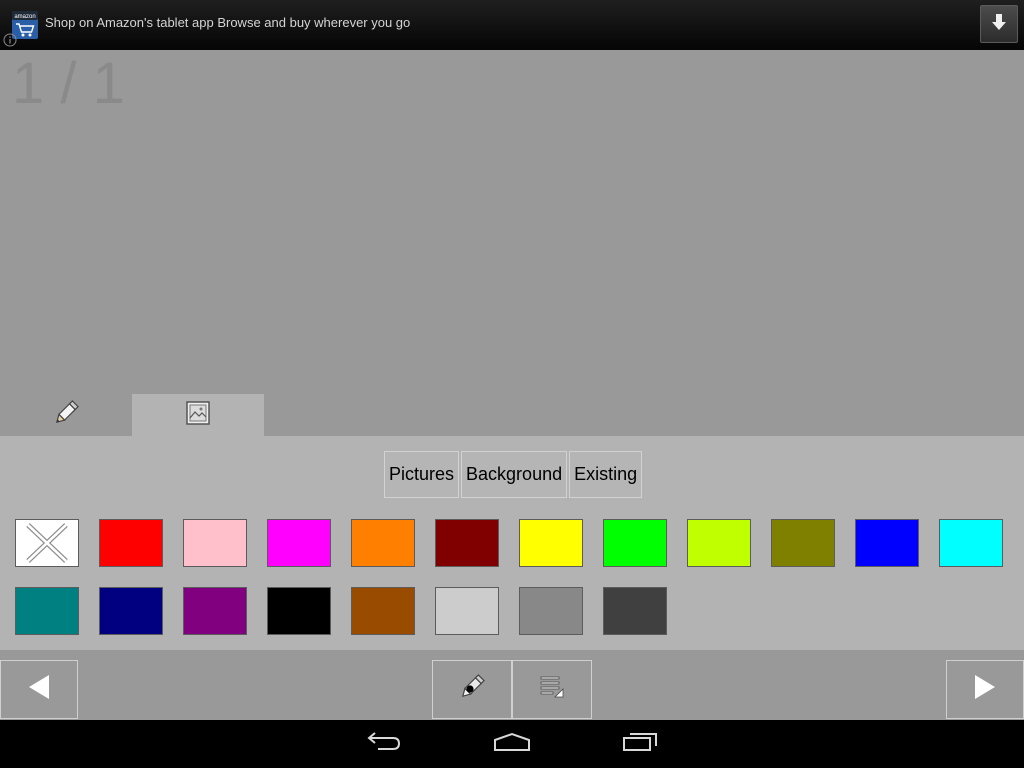  Describe the element at coordinates (606, 474) in the screenshot. I see `existing-button: Existing` at that location.